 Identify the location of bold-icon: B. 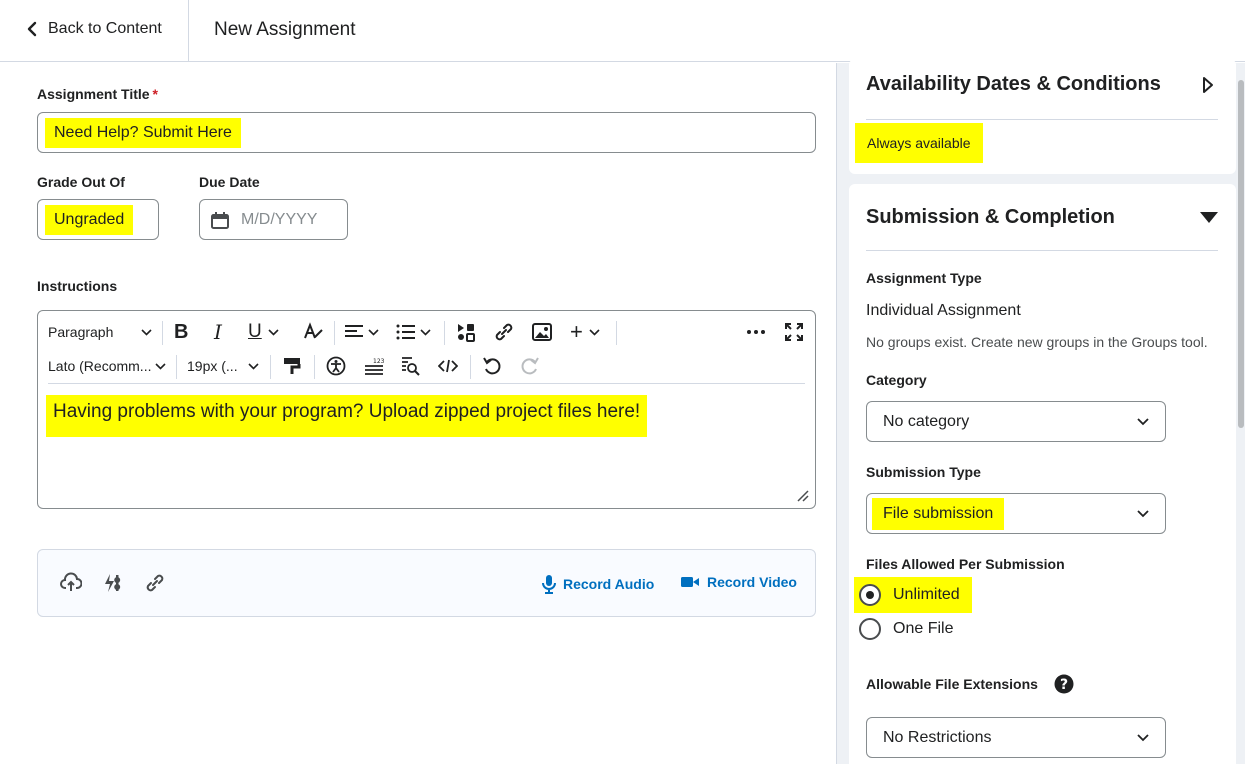
(185, 332).